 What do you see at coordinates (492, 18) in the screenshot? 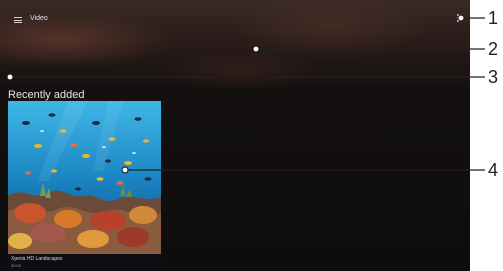
I see `callout-number-1: 1` at bounding box center [492, 18].